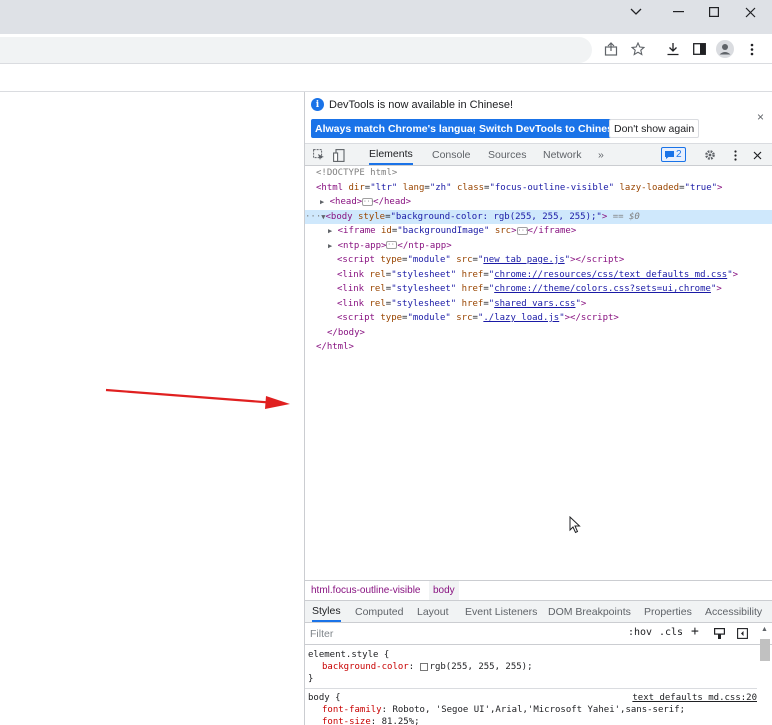 The width and height of the screenshot is (772, 725). I want to click on devtools-tabbar: Elements Console Sources Network » 2, so click(538, 155).